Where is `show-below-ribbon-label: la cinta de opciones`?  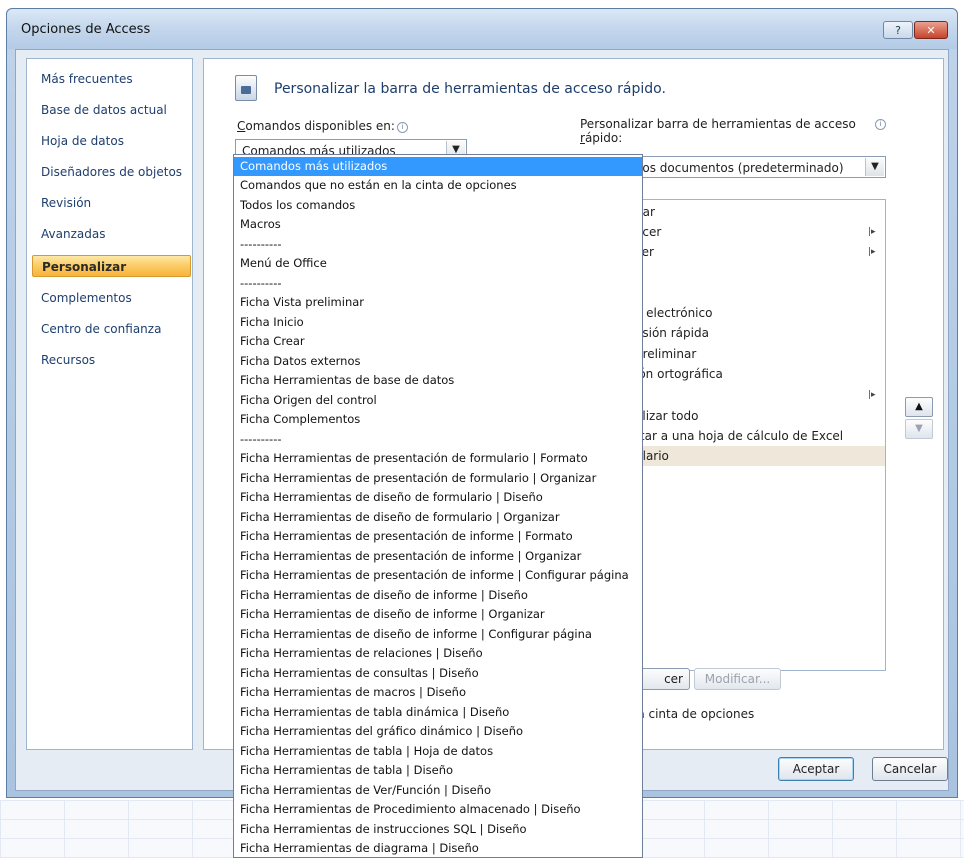
show-below-ribbon-label: la cinta de opciones is located at coordinates (694, 714).